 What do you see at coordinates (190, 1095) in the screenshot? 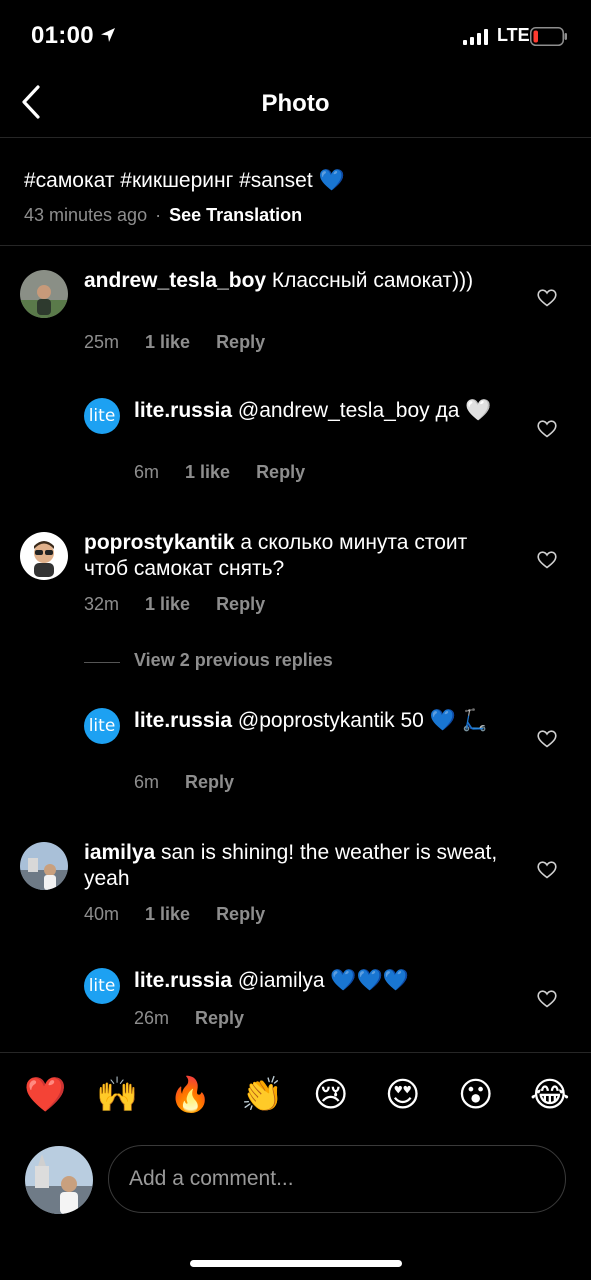
I see `emoji-fire: 🔥` at bounding box center [190, 1095].